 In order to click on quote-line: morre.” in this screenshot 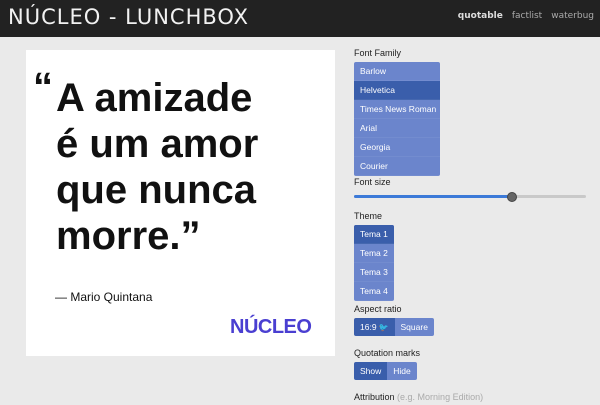, I will do `click(128, 236)`.